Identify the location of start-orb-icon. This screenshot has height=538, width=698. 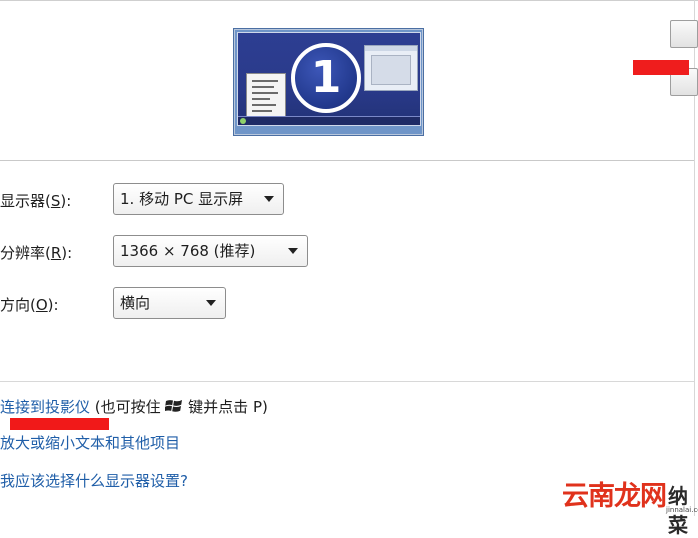
(243, 121).